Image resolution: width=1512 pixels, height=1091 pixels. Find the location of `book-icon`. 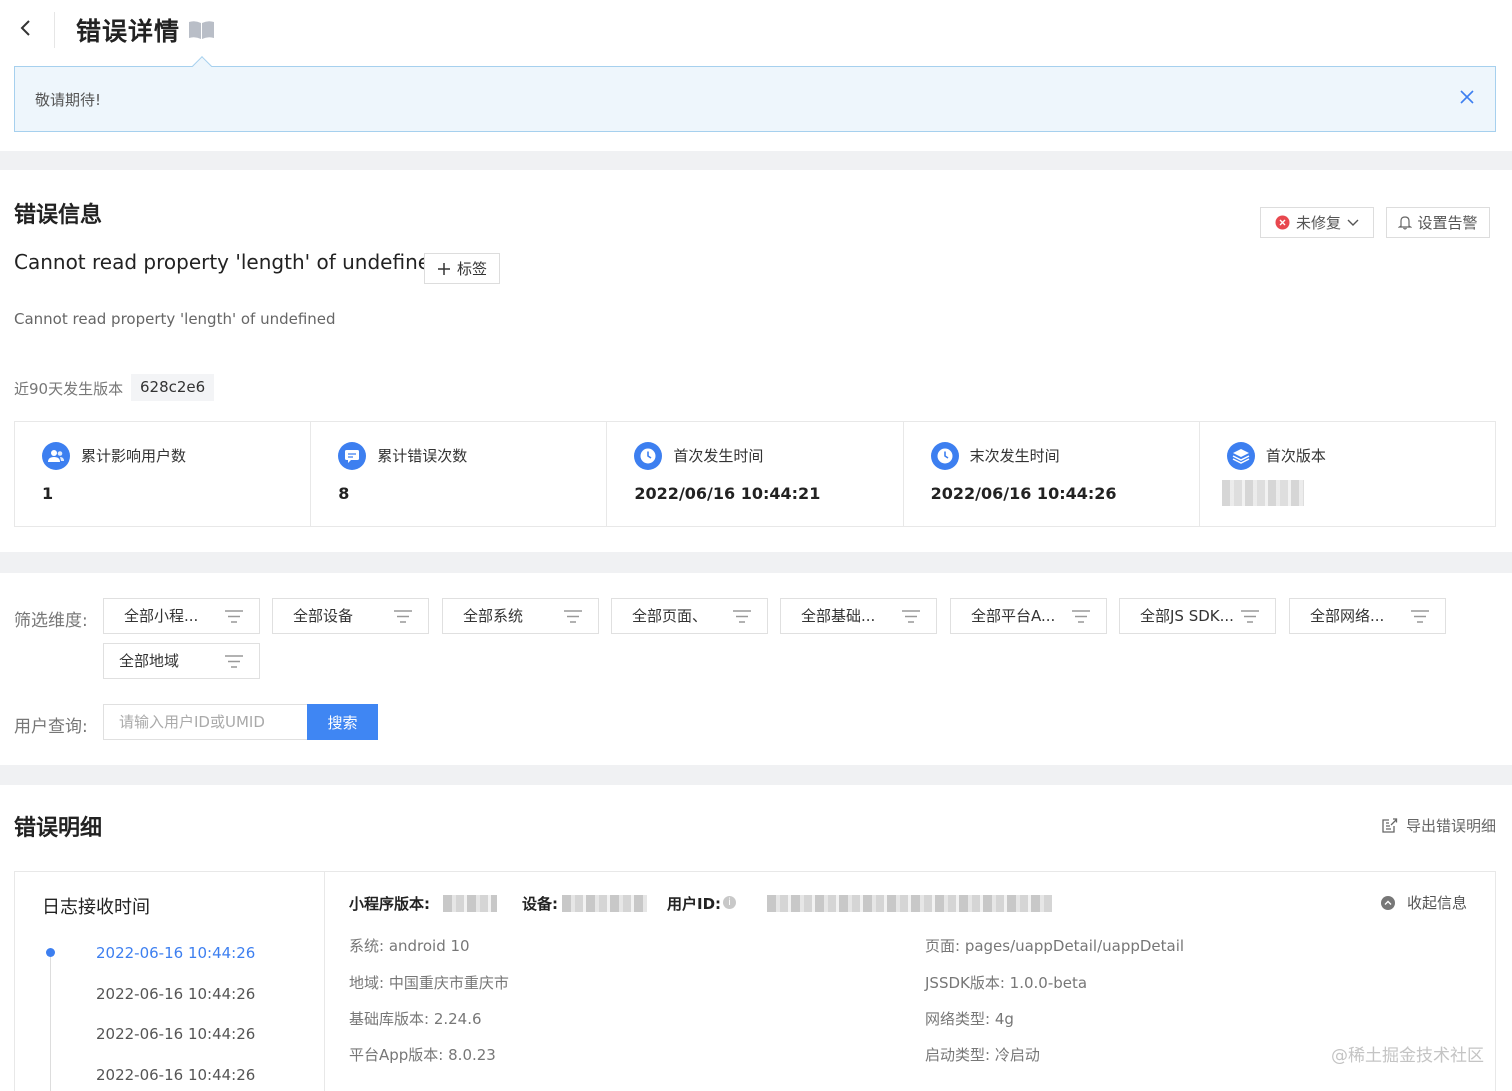

book-icon is located at coordinates (201, 30).